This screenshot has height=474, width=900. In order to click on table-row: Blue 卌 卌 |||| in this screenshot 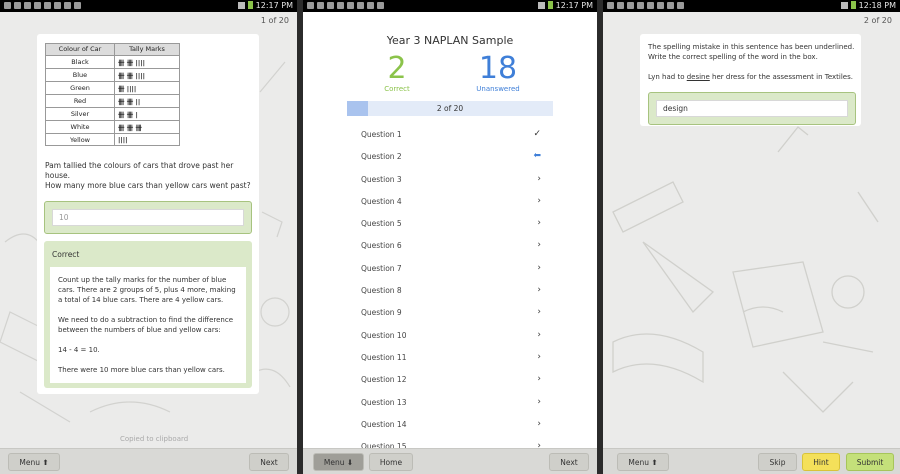, I will do `click(112, 75)`.